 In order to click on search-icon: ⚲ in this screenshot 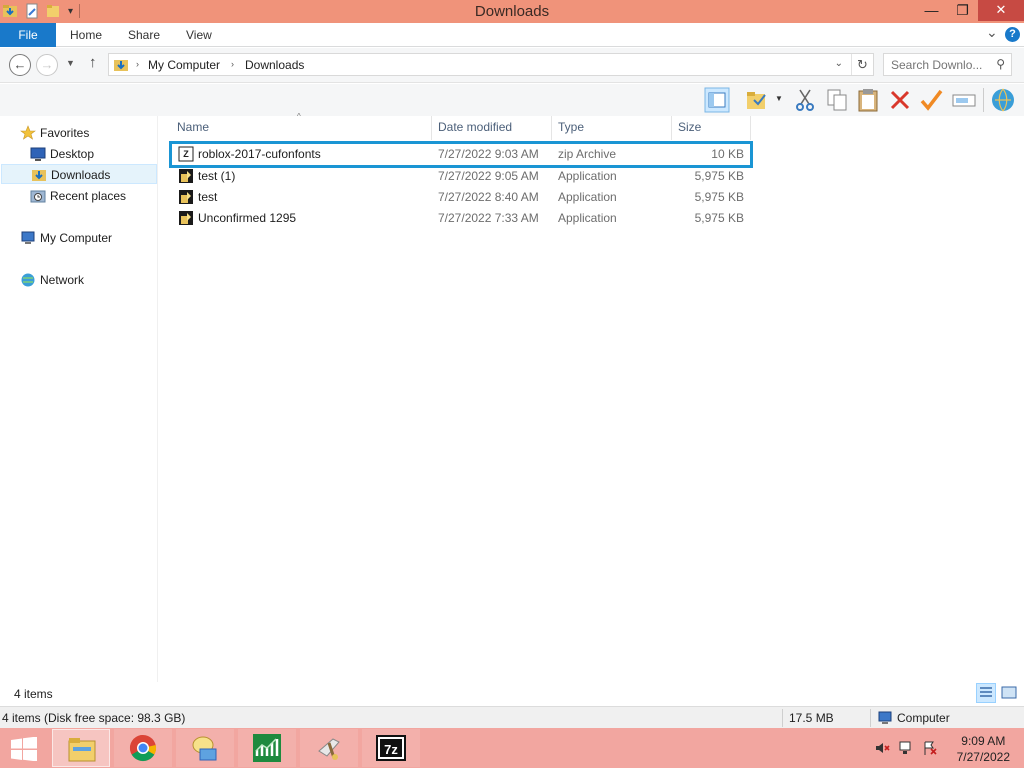, I will do `click(1000, 64)`.